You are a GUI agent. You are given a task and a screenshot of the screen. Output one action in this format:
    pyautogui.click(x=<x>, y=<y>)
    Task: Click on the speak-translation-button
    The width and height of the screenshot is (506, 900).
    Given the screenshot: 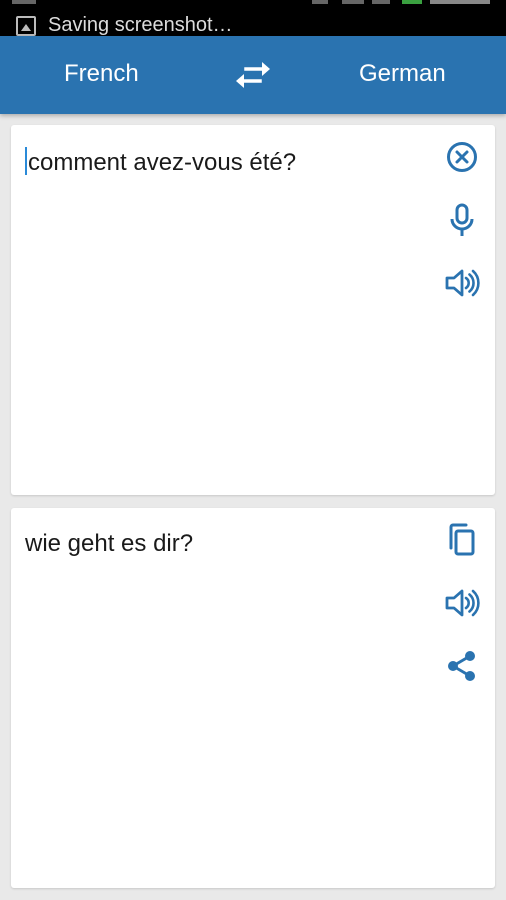 What is the action you would take?
    pyautogui.click(x=462, y=603)
    